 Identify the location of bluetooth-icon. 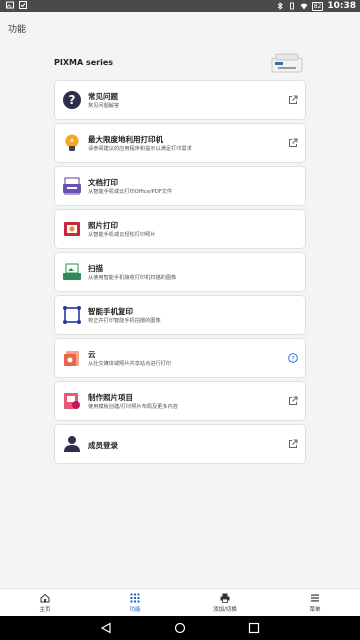
(280, 6).